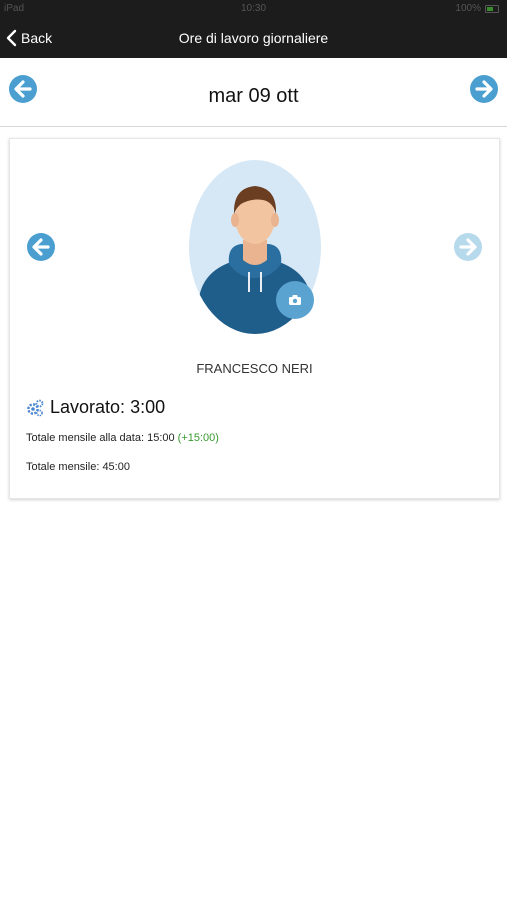 The height and width of the screenshot is (900, 507). I want to click on battery-percent: 100%, so click(468, 8).